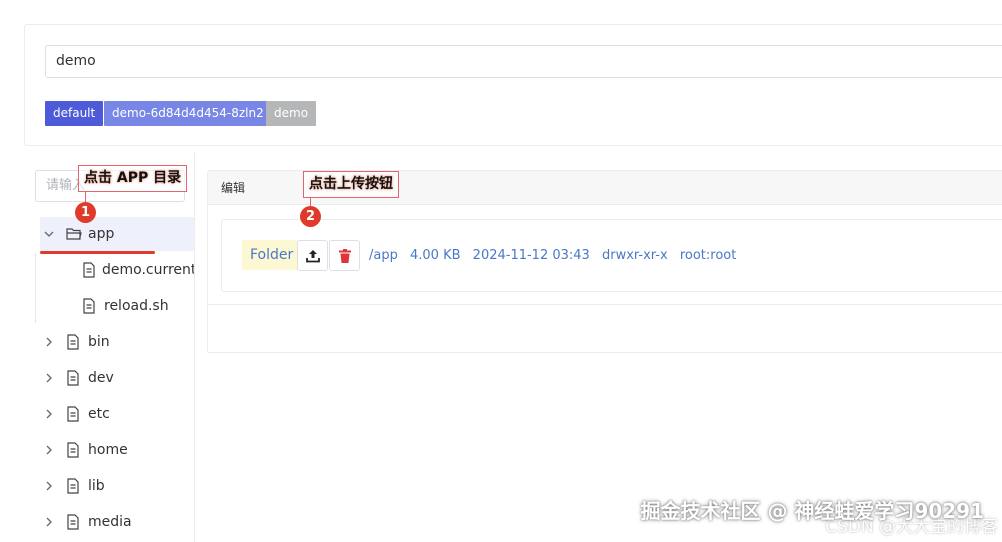  Describe the element at coordinates (101, 378) in the screenshot. I see `tree-item-label: dev` at that location.